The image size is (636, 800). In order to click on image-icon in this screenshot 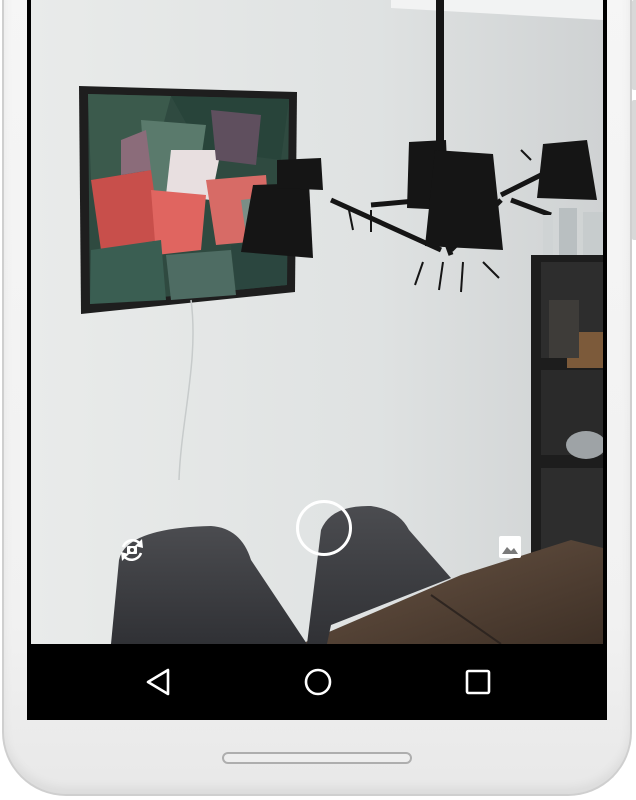, I will do `click(510, 547)`.